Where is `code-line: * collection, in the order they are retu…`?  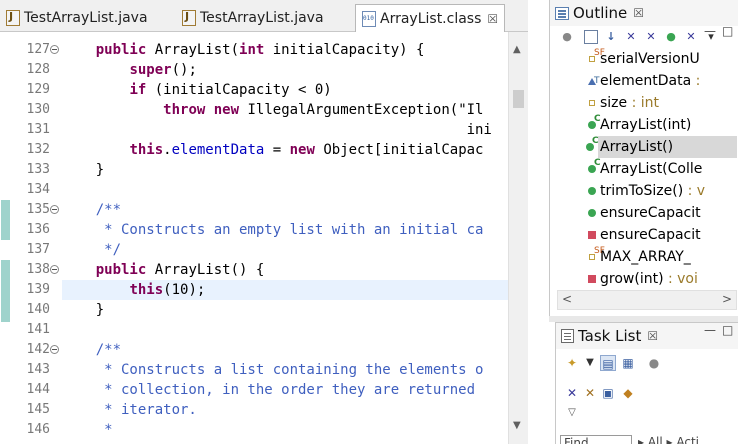
code-line: * collection, in the order they are retu… is located at coordinates (285, 390).